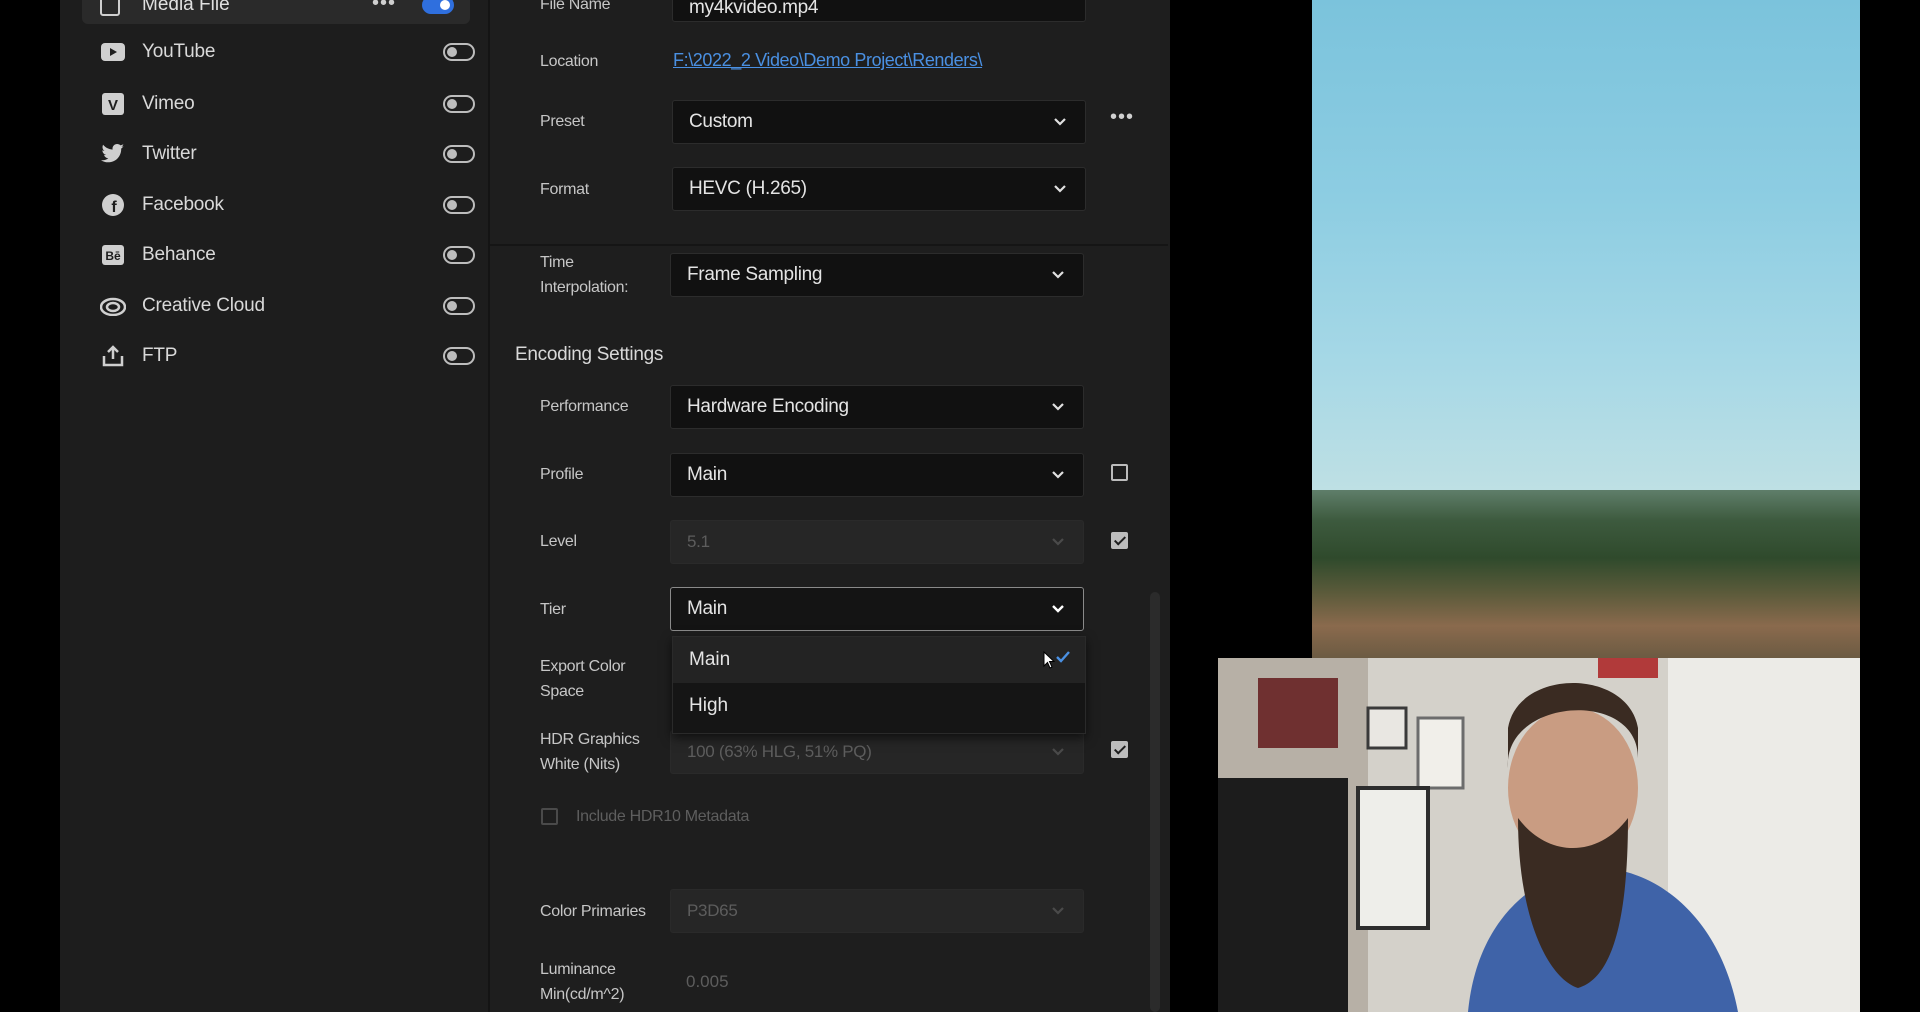  What do you see at coordinates (589, 354) in the screenshot?
I see `encoding-settings-heading: Encoding Settings` at bounding box center [589, 354].